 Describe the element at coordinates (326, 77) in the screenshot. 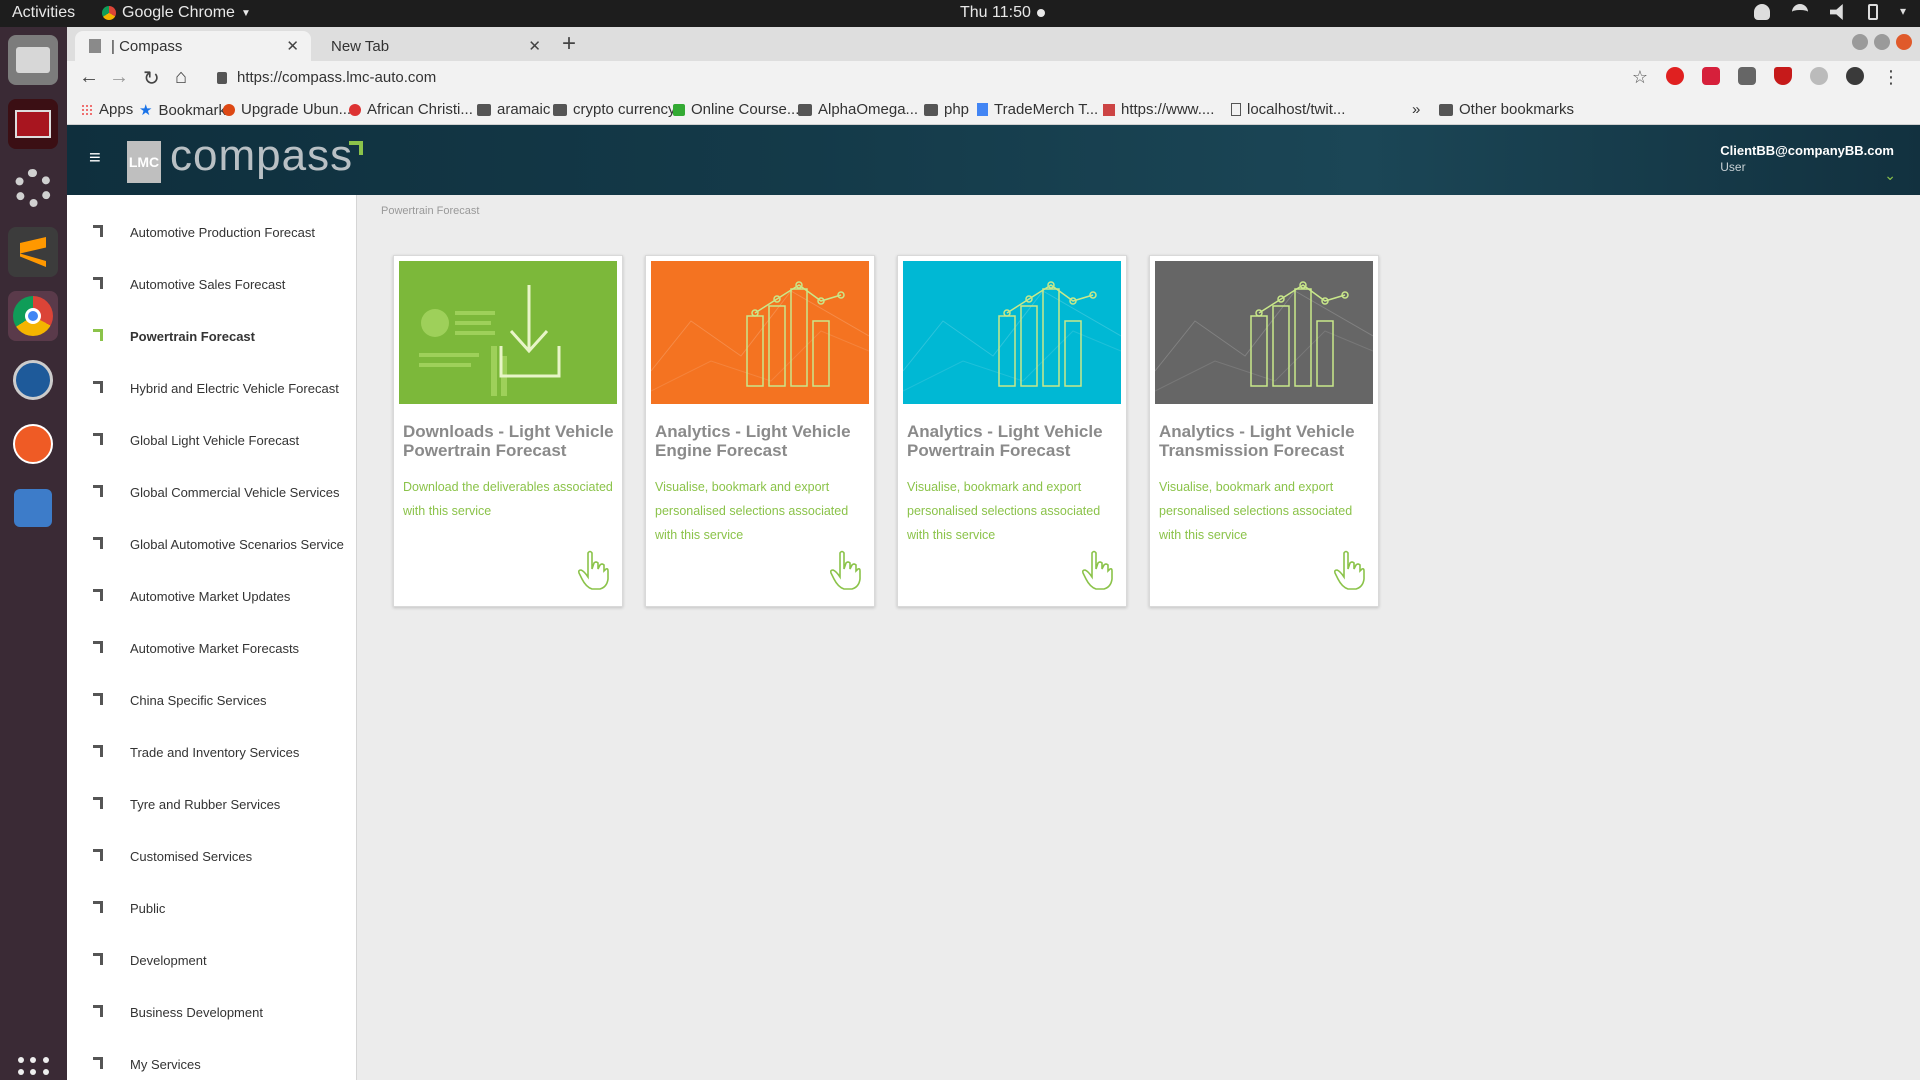

I see `address-bar: https://compass.lmc-auto.com` at that location.